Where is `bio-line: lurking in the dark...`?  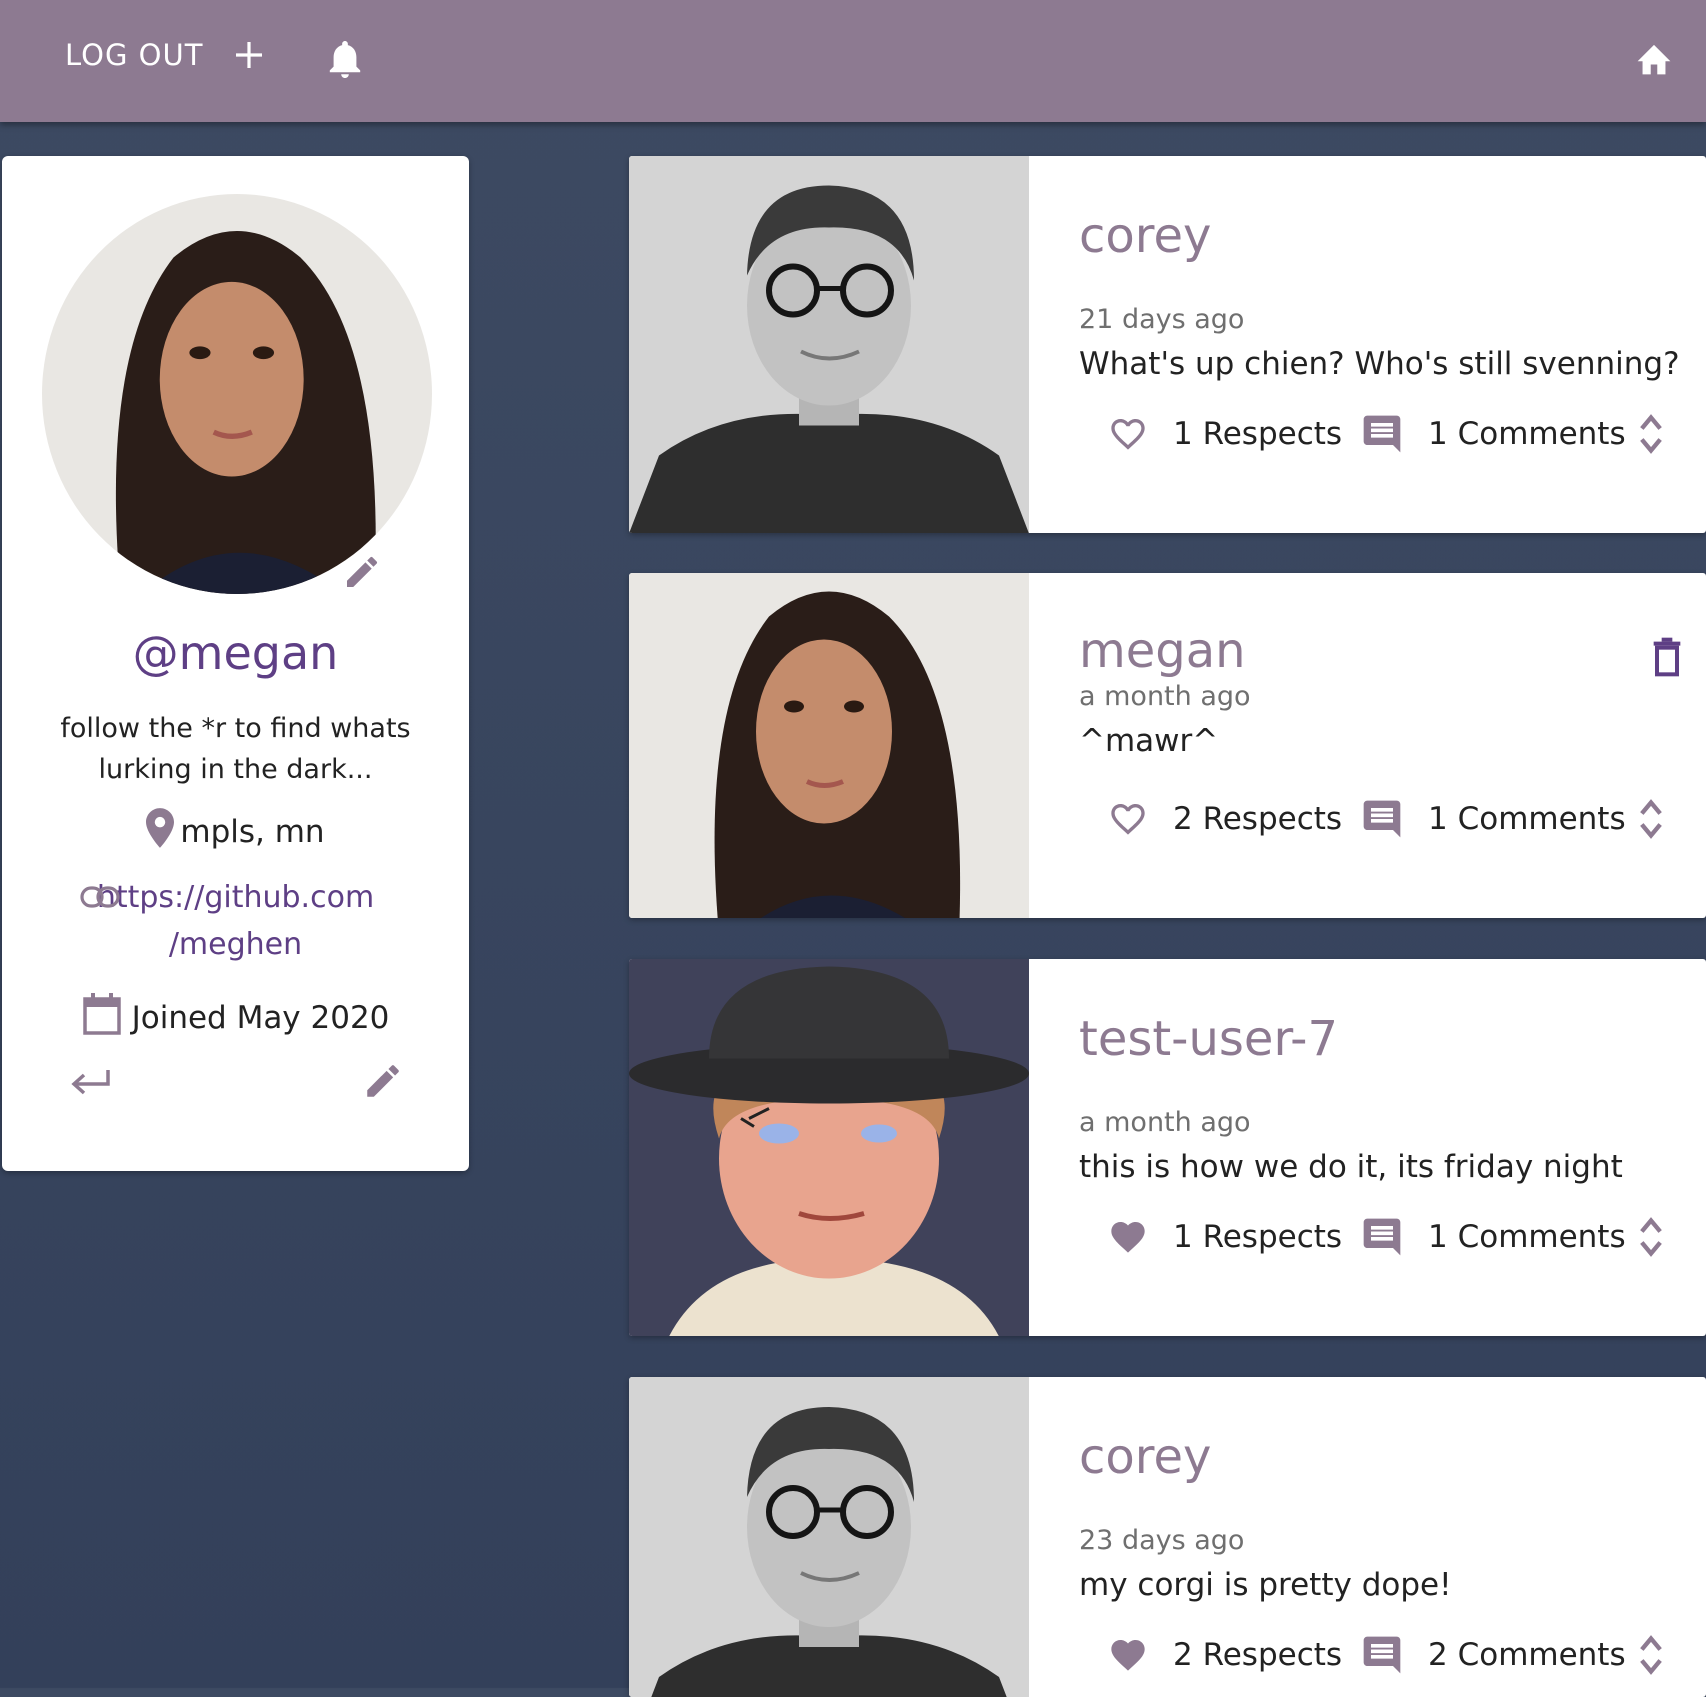
bio-line: lurking in the dark... is located at coordinates (235, 769).